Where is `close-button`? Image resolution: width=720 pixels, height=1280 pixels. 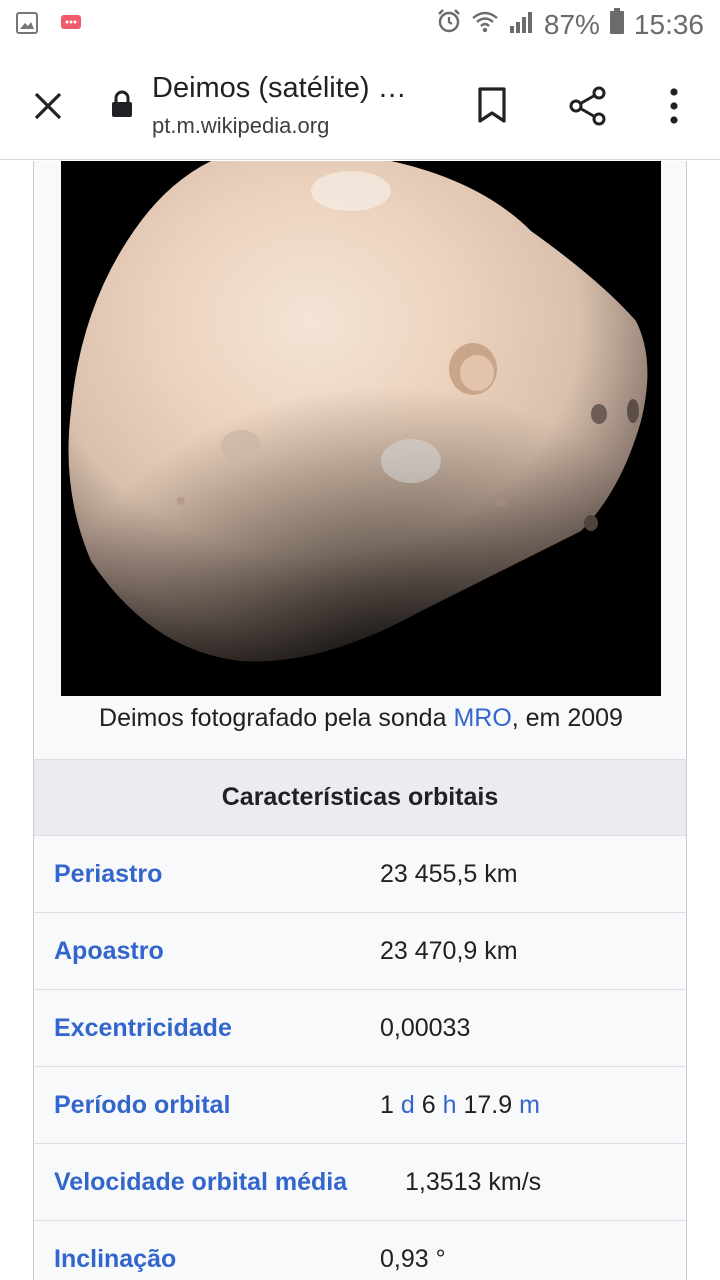 close-button is located at coordinates (48, 106).